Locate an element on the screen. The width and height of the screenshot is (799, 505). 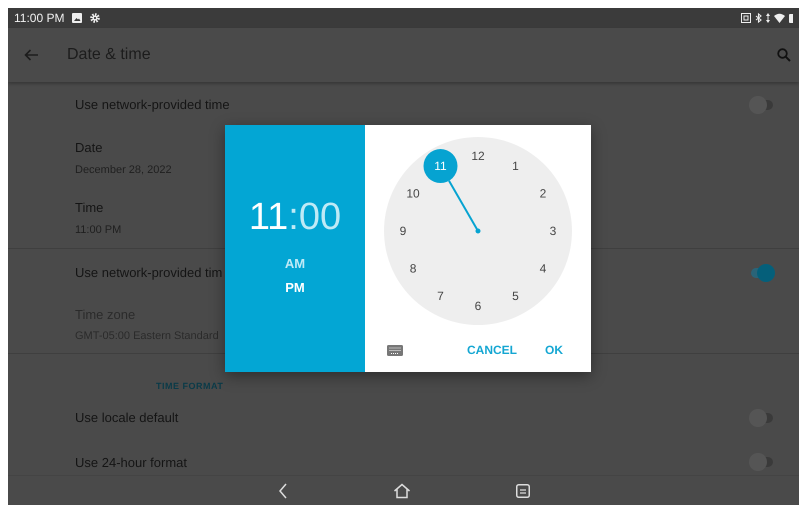
clock-number: 5 is located at coordinates (515, 295).